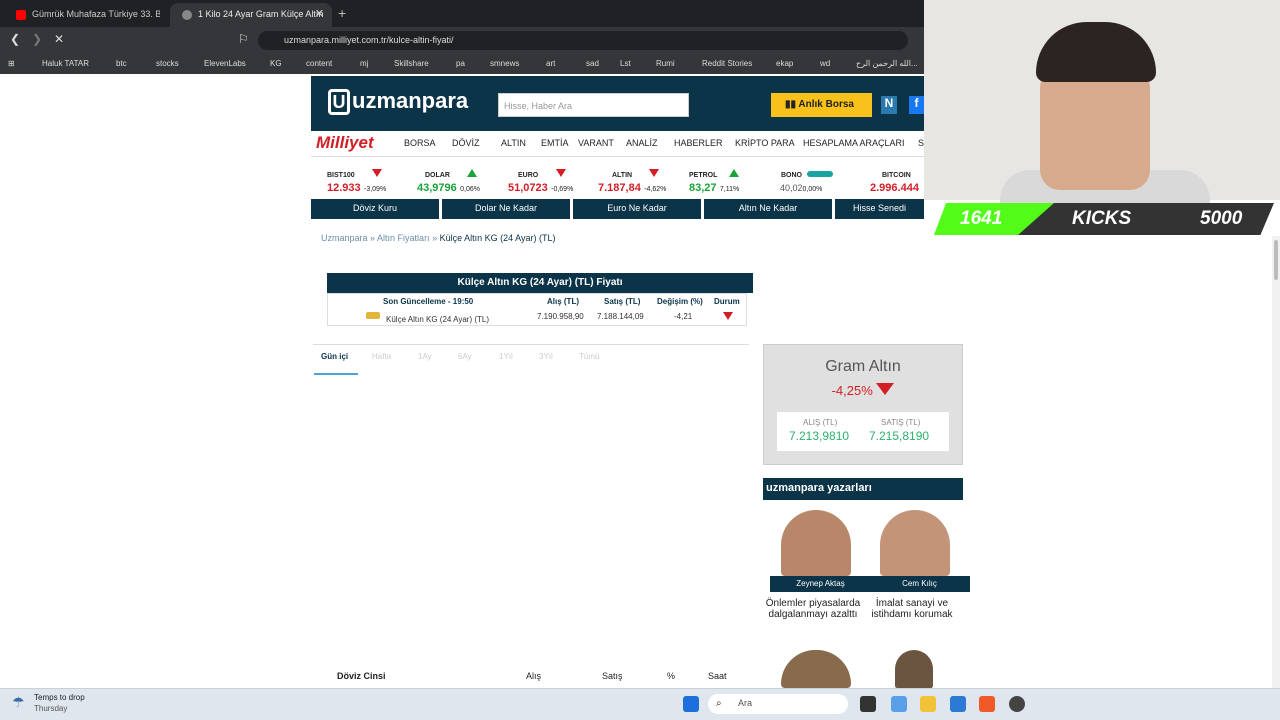  I want to click on site-logo: Uuzmanpara, so click(398, 101).